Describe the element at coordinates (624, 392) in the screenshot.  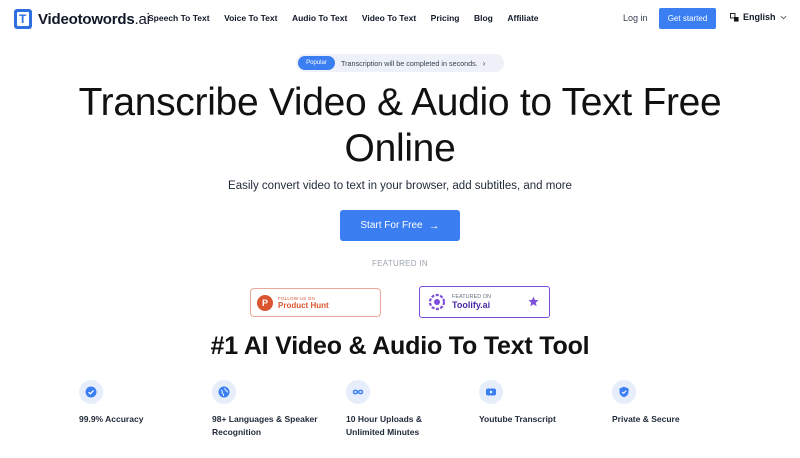
I see `shield-check-icon` at that location.